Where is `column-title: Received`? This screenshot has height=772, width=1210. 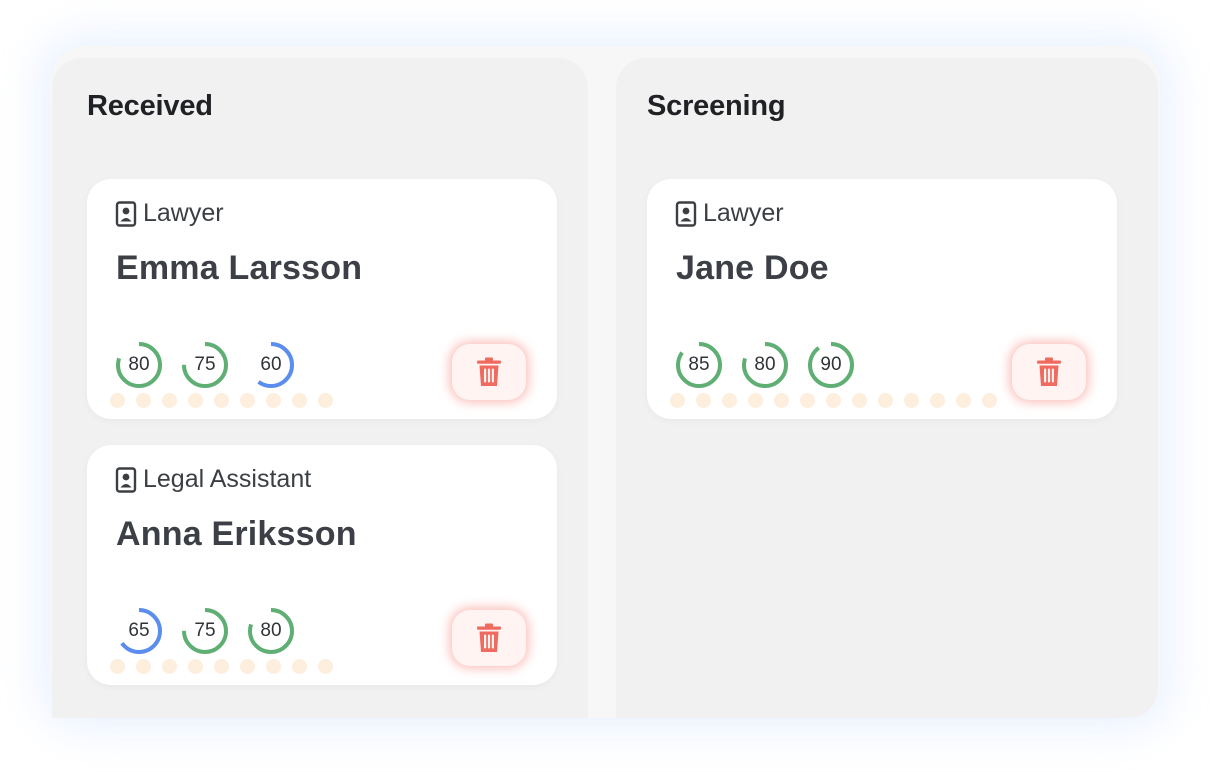
column-title: Received is located at coordinates (150, 106).